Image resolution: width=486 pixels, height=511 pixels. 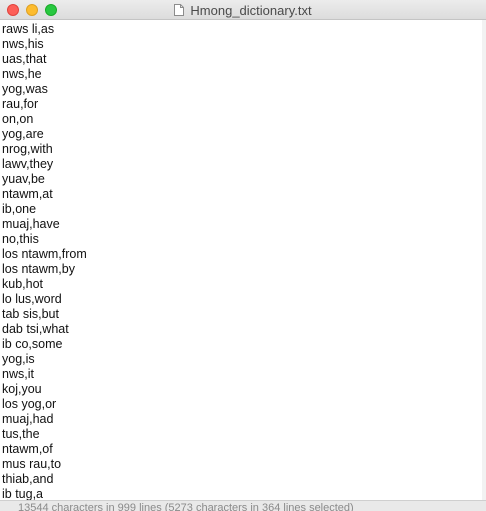 What do you see at coordinates (244, 434) in the screenshot?
I see `text-line: tus,the` at bounding box center [244, 434].